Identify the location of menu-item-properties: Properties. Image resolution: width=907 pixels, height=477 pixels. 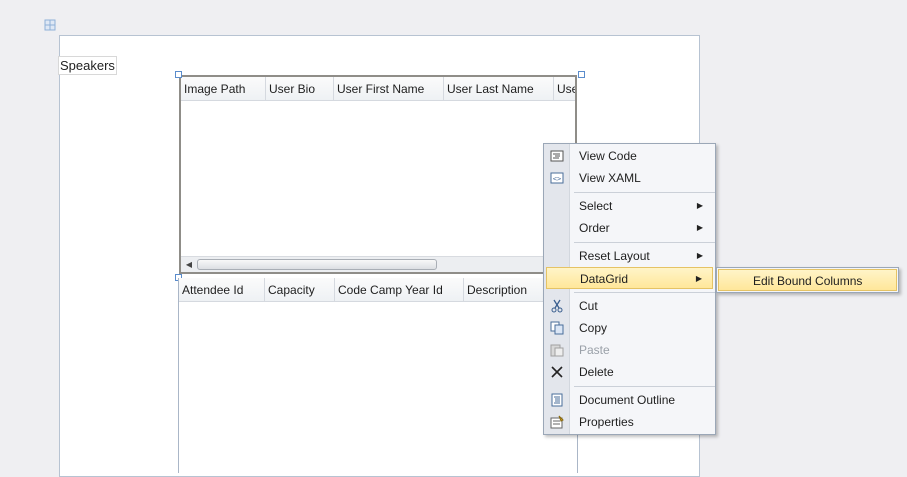
(629, 422).